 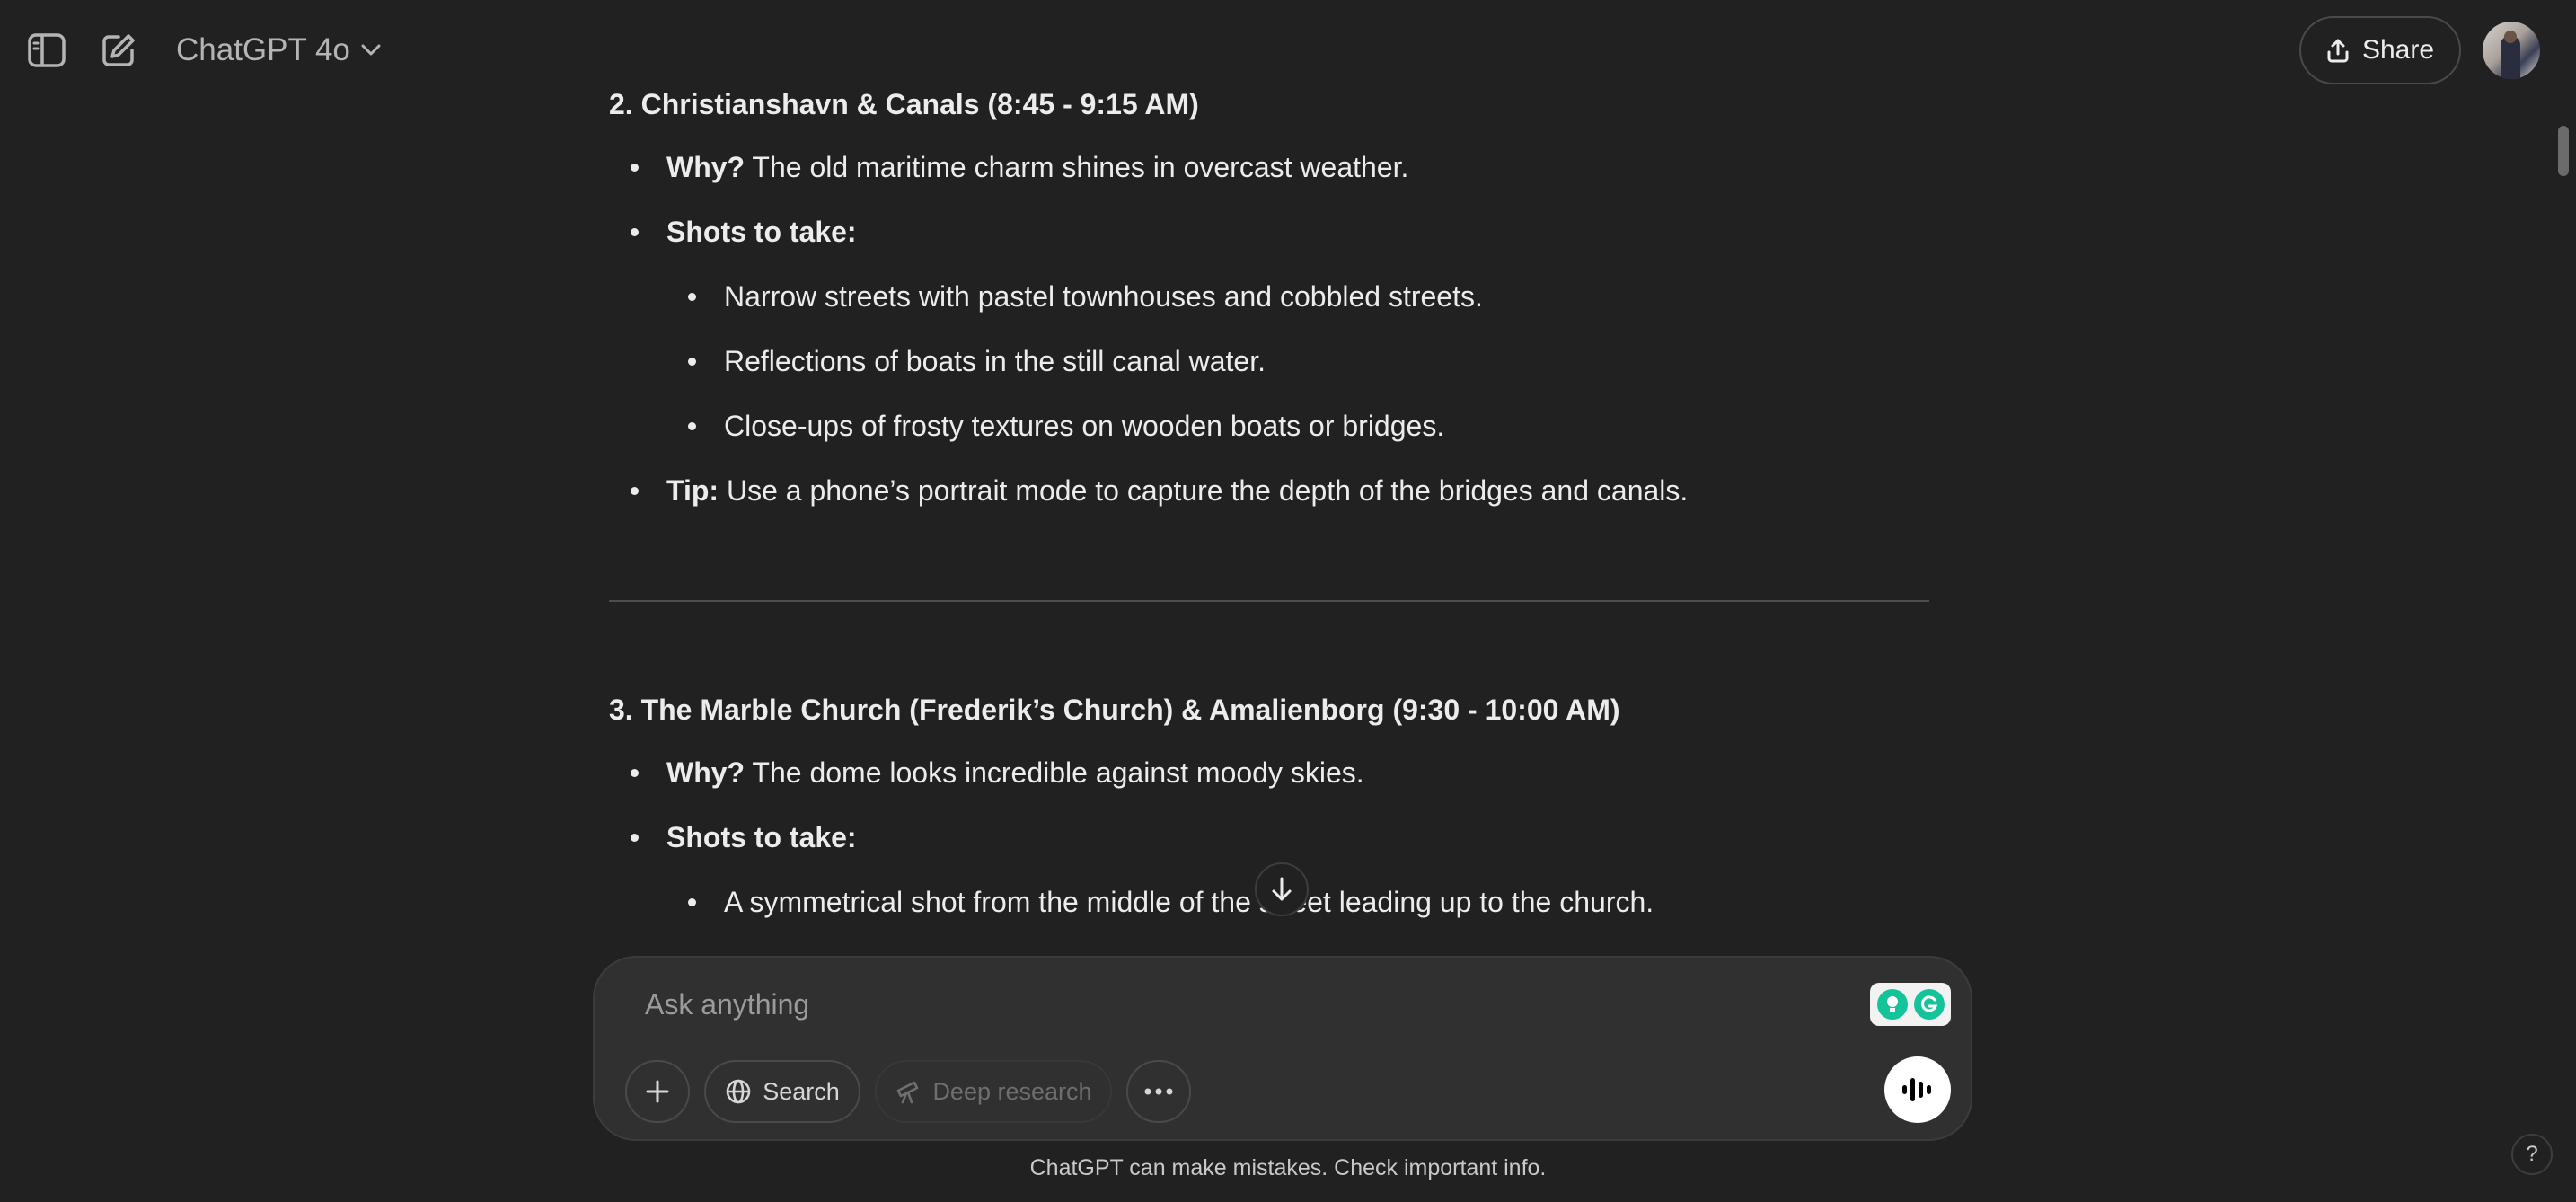 I want to click on model-selector: ChatGPT 4o, so click(x=278, y=50).